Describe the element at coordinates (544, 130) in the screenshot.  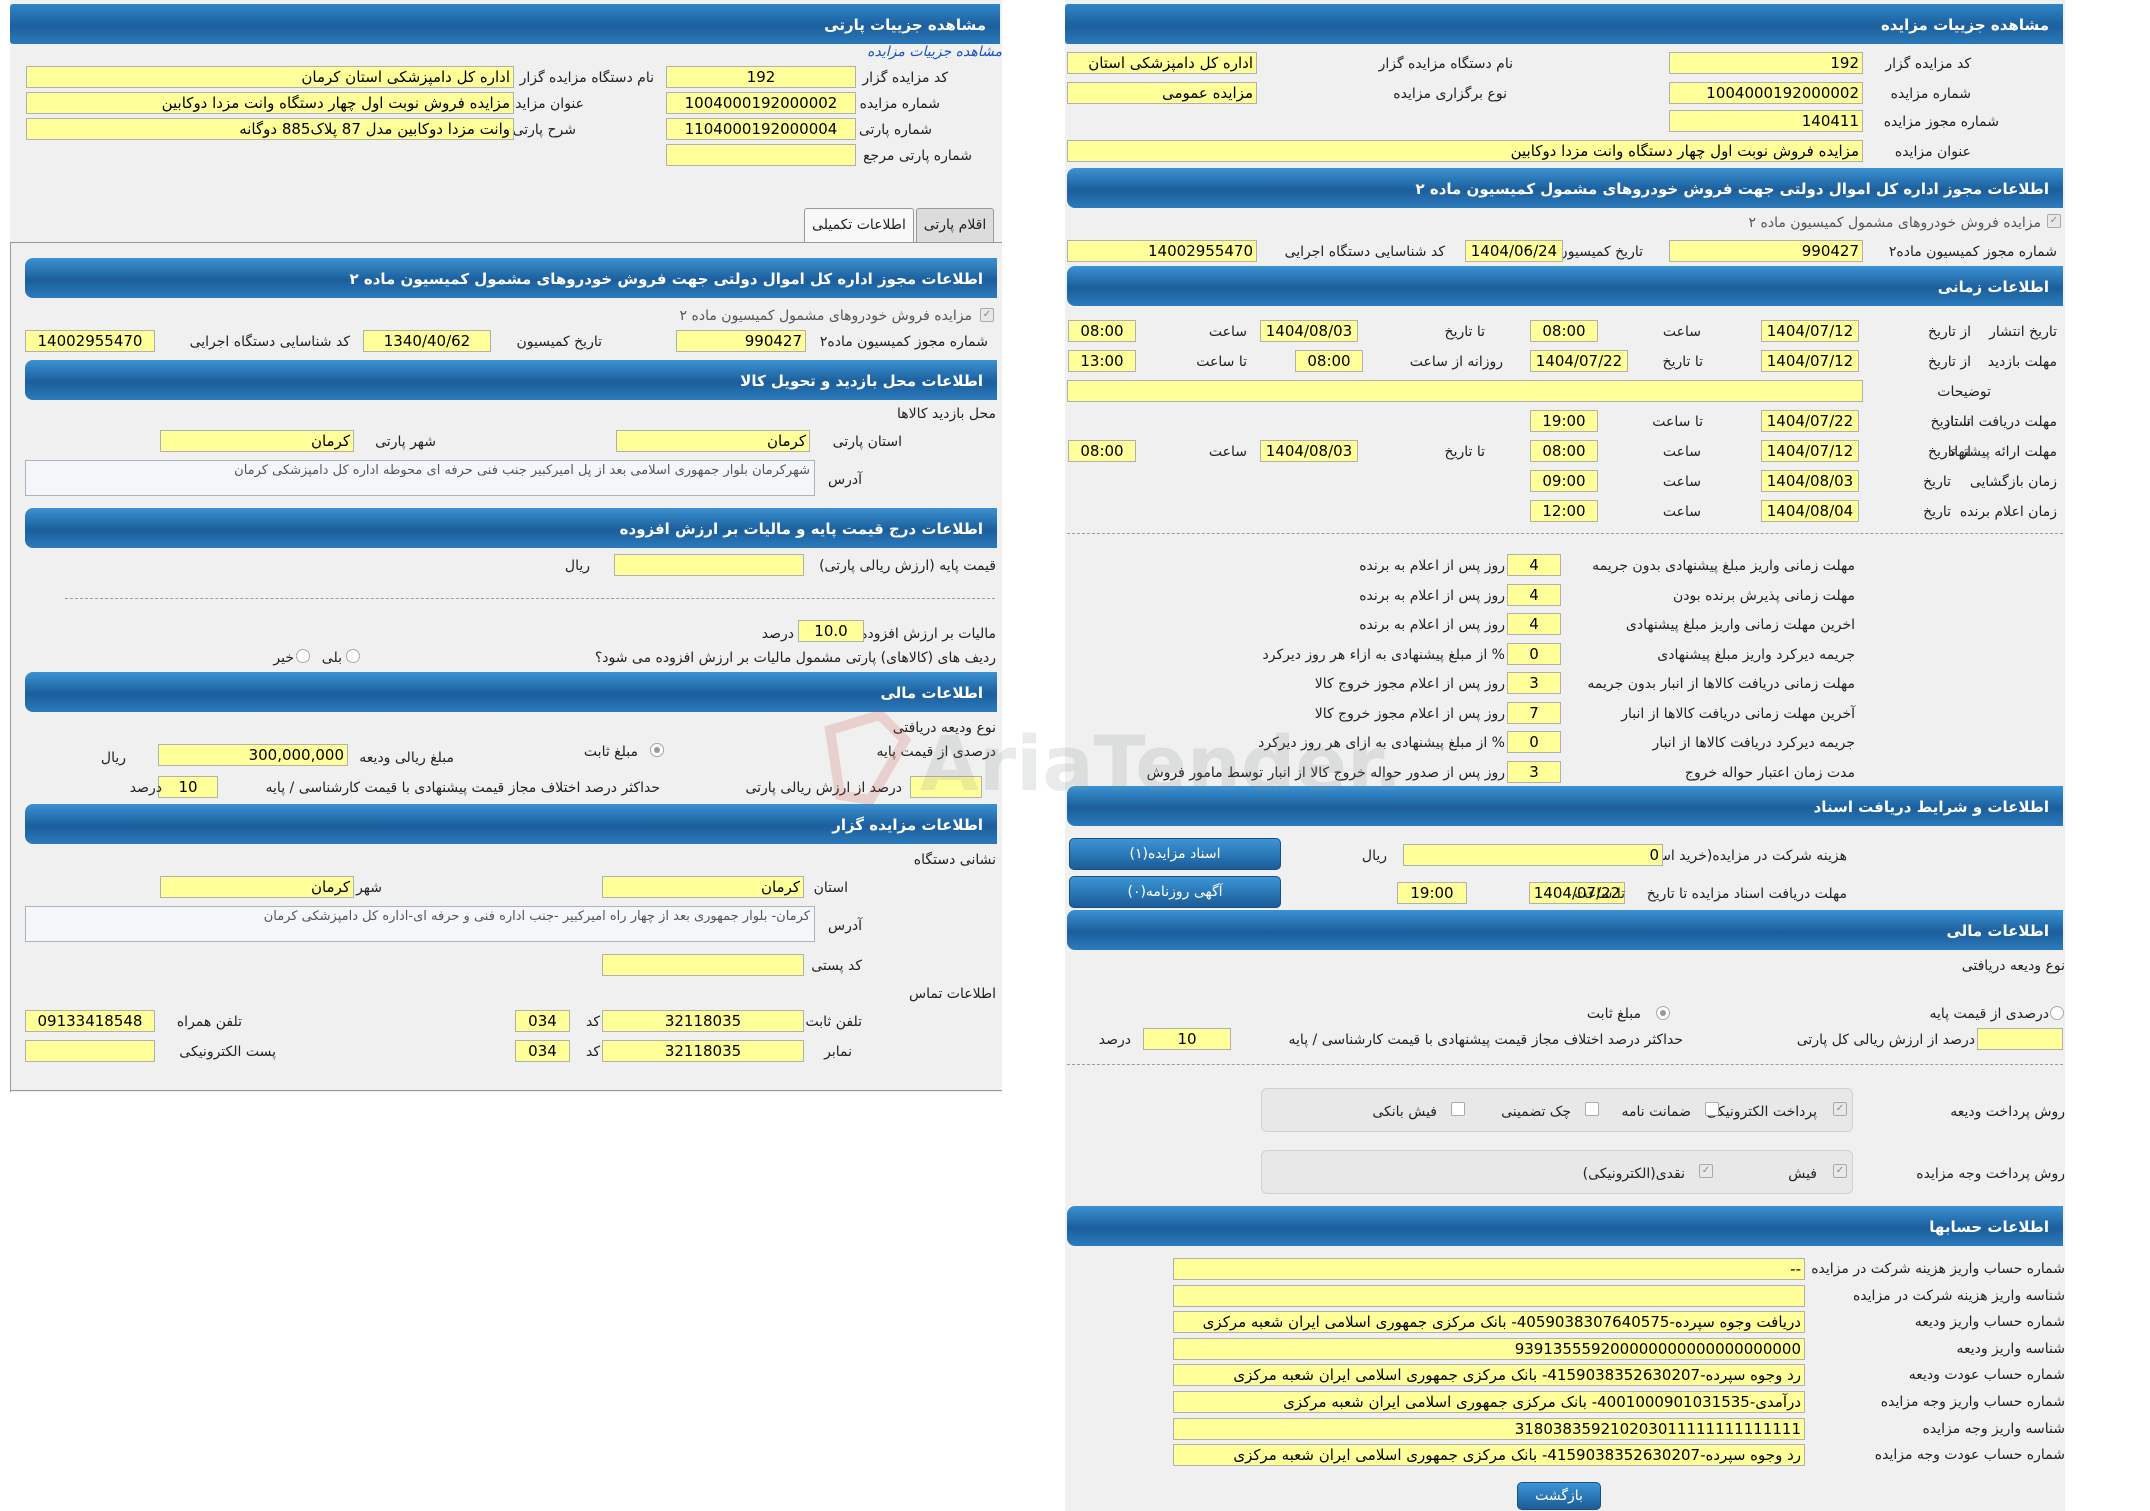
I see `party-desc-label: شرح پارتی` at that location.